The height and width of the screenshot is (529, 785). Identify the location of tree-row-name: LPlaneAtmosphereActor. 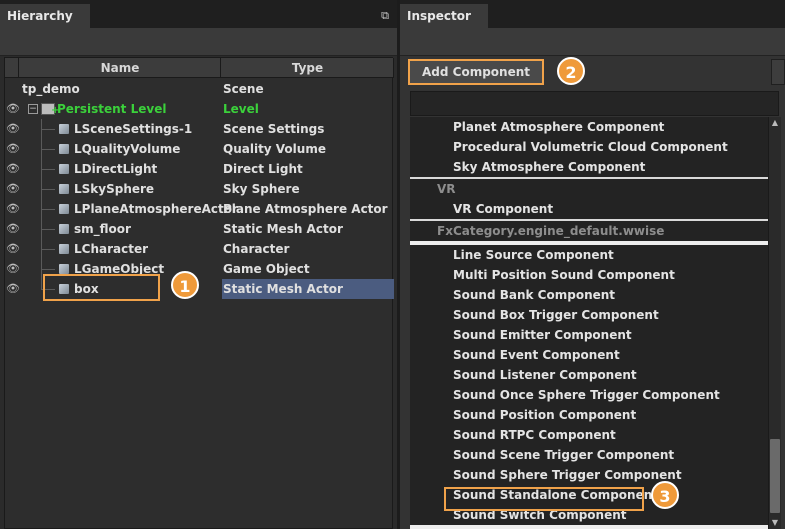
(156, 209).